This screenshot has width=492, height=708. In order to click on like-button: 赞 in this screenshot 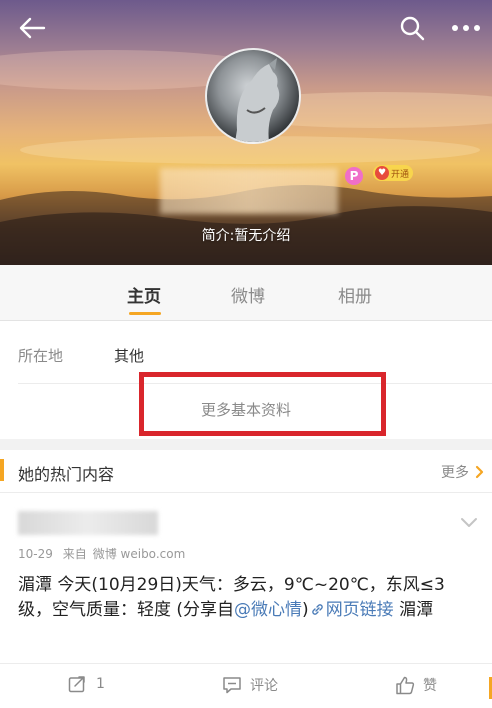, I will do `click(416, 685)`.